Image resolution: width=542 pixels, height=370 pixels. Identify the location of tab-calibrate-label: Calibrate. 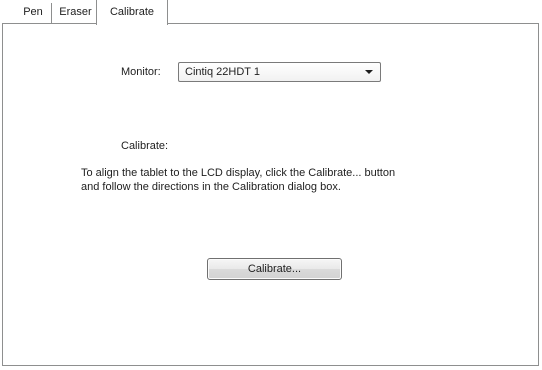
(132, 12).